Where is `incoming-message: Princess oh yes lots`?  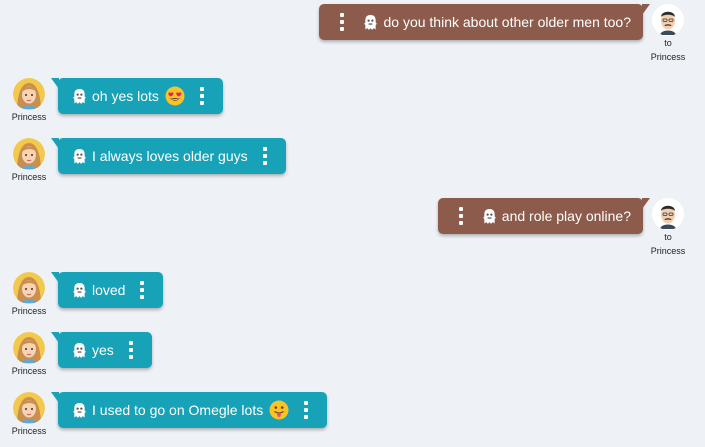
incoming-message: Princess oh yes lots is located at coordinates (200, 100).